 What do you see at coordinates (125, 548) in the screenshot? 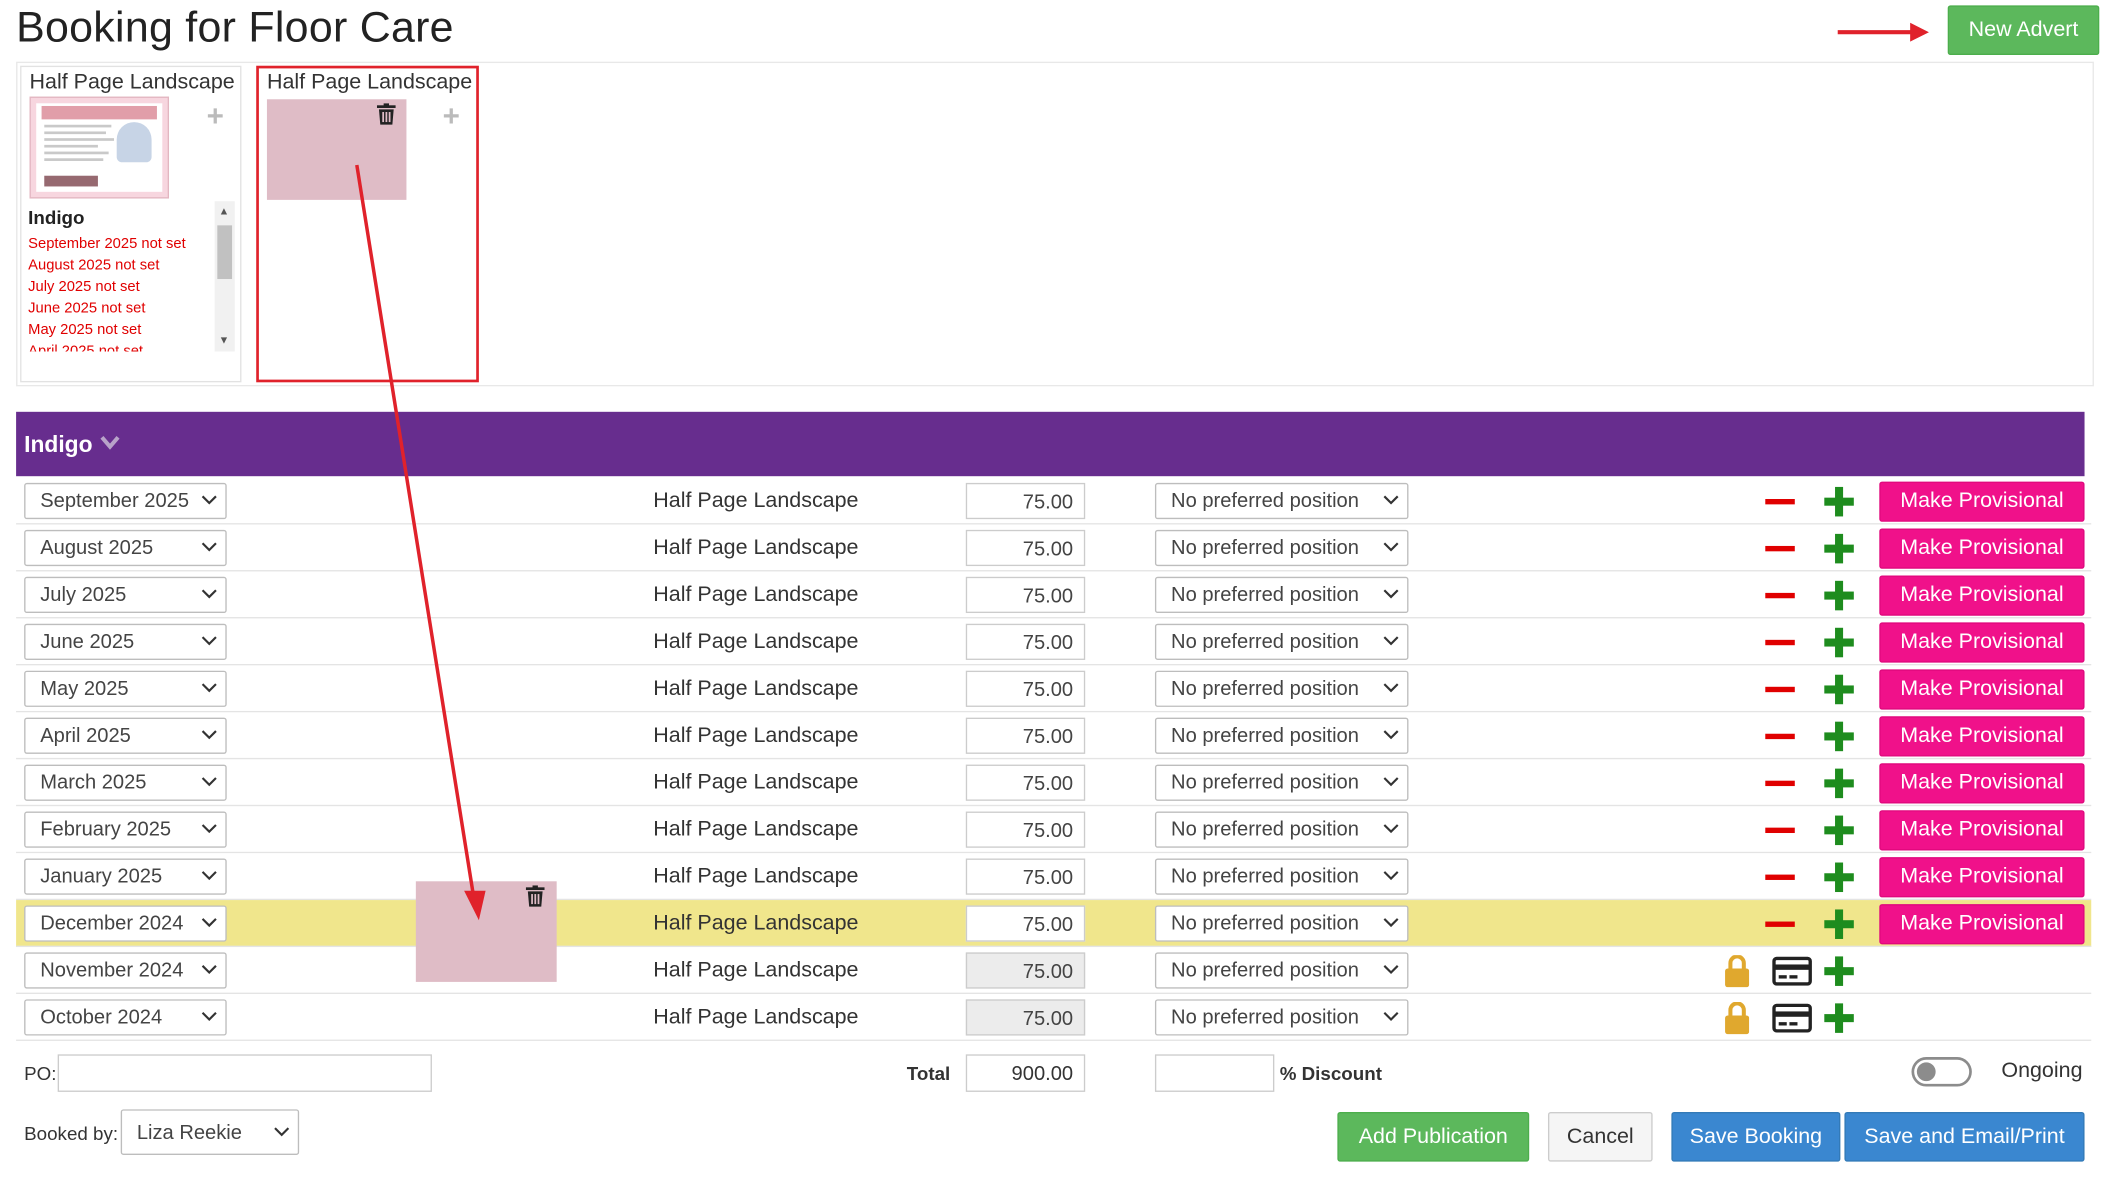
I see `month-select: August 2025` at bounding box center [125, 548].